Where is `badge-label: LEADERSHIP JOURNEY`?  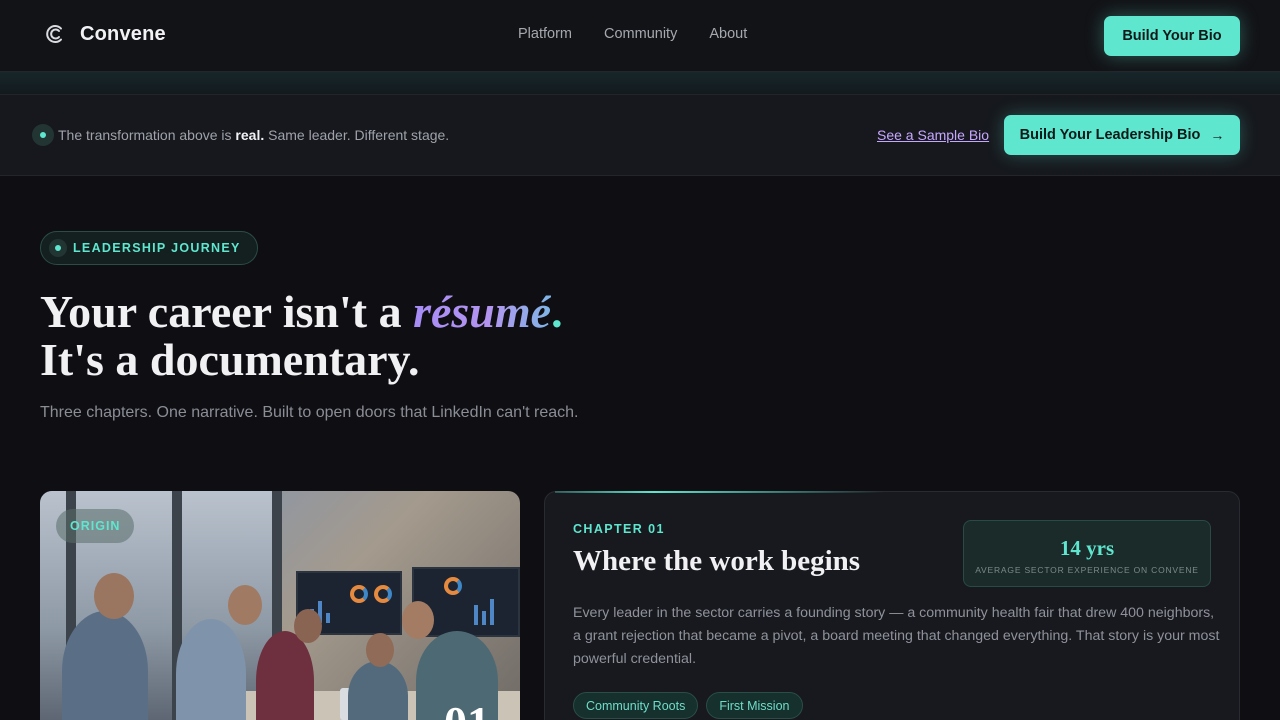 badge-label: LEADERSHIP JOURNEY is located at coordinates (157, 248).